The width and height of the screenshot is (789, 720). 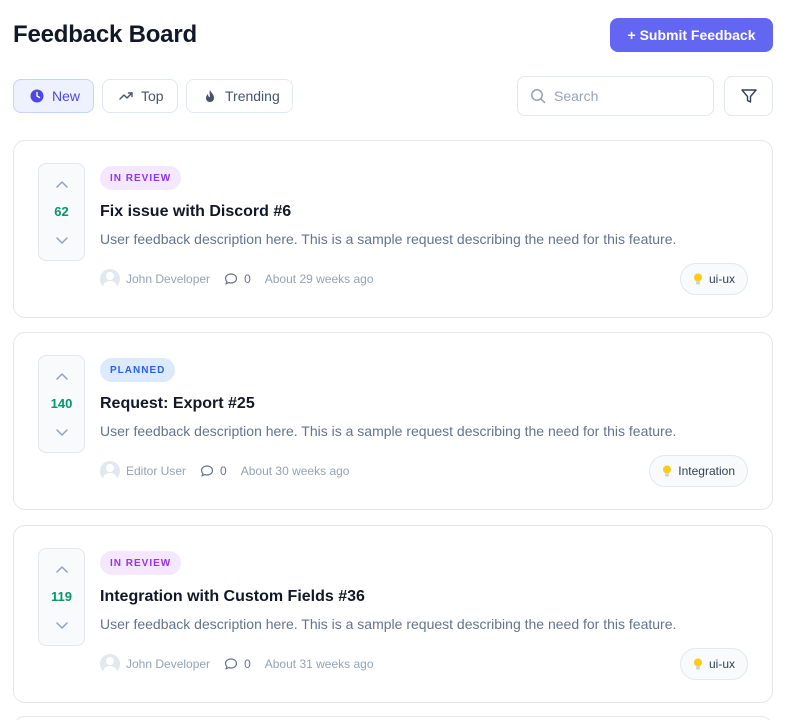 I want to click on filter-button, so click(x=748, y=96).